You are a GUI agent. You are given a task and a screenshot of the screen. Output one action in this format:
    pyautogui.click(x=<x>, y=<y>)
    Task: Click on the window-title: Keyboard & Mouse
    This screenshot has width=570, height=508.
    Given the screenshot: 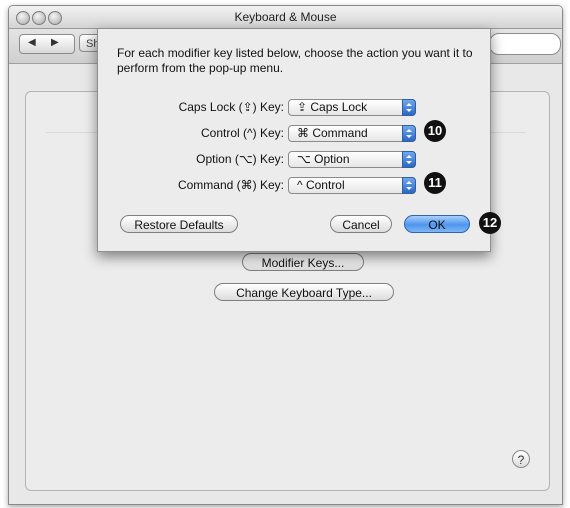 What is the action you would take?
    pyautogui.click(x=285, y=17)
    